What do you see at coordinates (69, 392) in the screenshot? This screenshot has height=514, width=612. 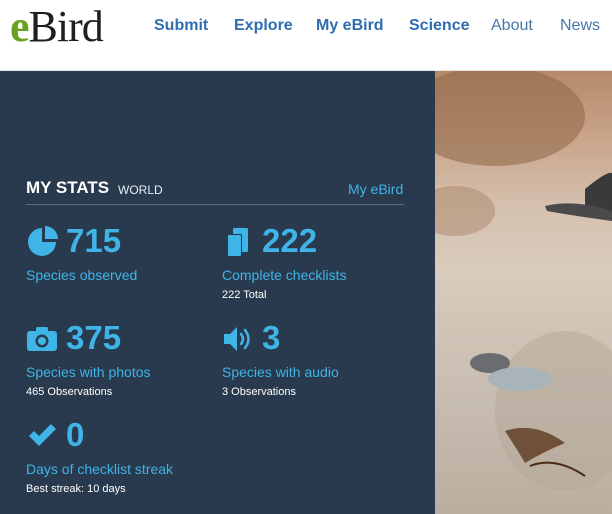 I see `photo-observations: 465 Observations` at bounding box center [69, 392].